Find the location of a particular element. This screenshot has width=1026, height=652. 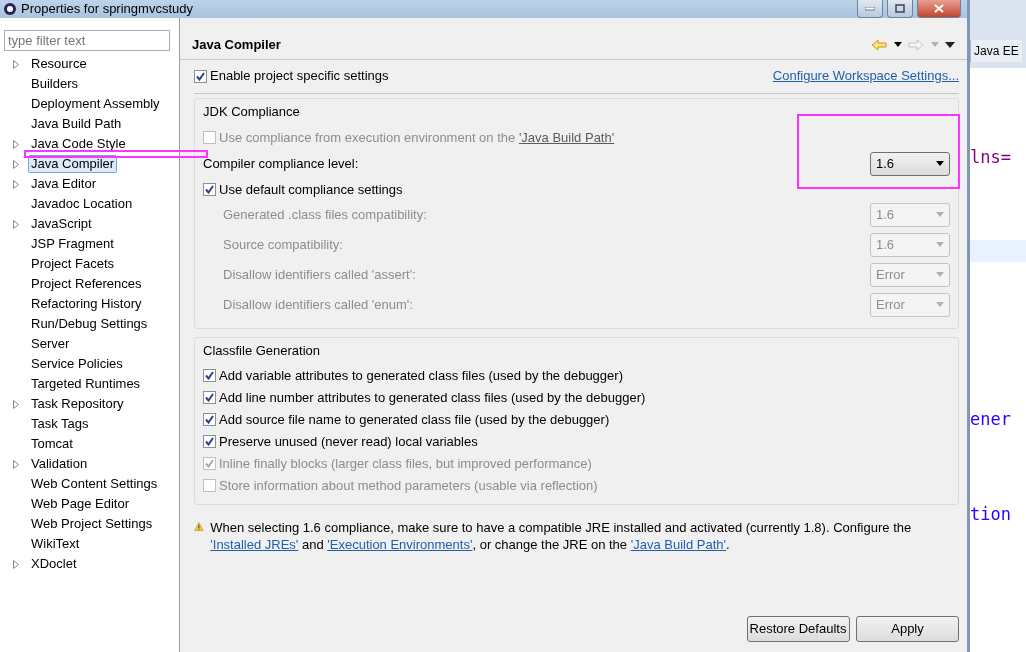

close-button is located at coordinates (939, 9).